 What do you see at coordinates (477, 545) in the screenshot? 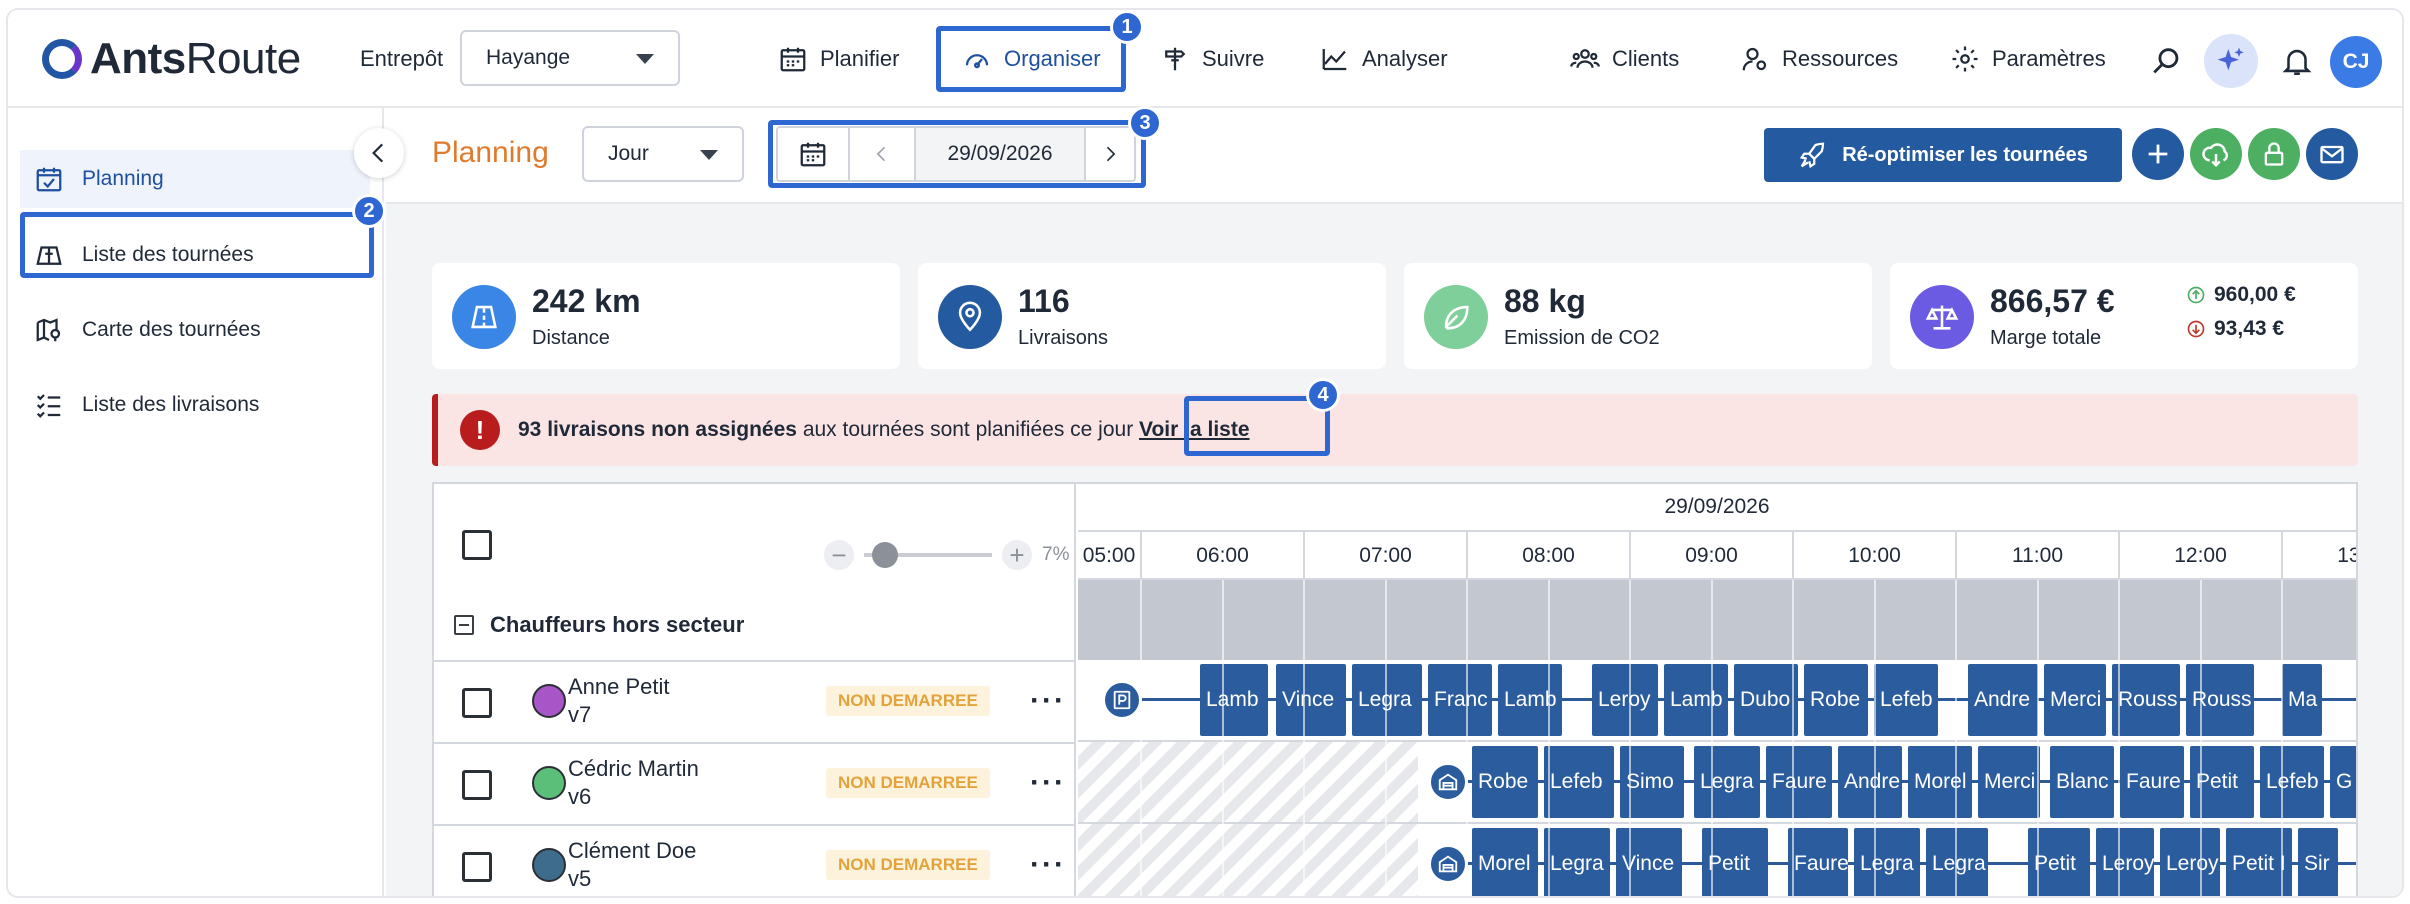
I see `select-all-checkbox` at bounding box center [477, 545].